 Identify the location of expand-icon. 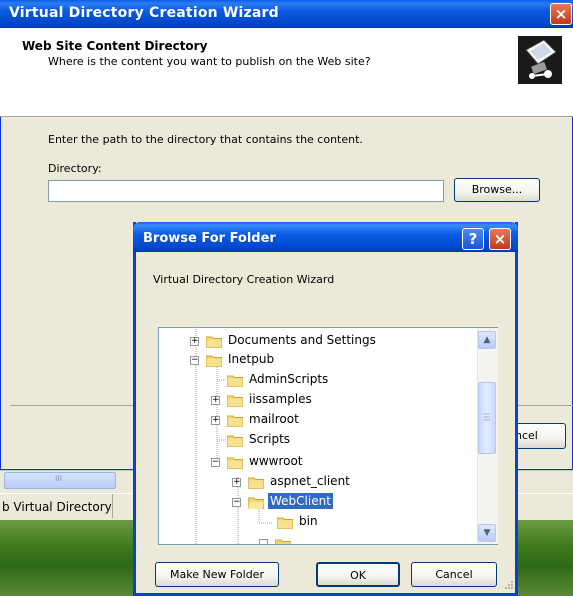
(263, 541).